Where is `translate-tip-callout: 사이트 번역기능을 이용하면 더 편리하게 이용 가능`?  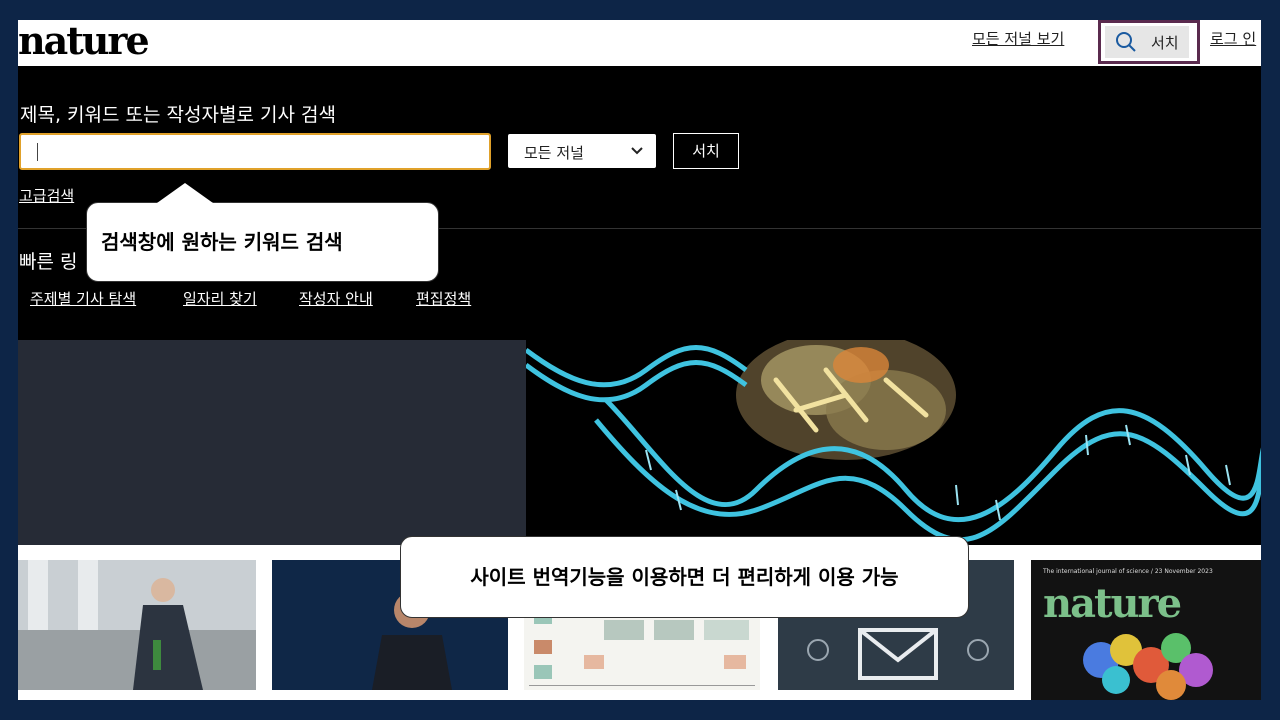 translate-tip-callout: 사이트 번역기능을 이용하면 더 편리하게 이용 가능 is located at coordinates (684, 577).